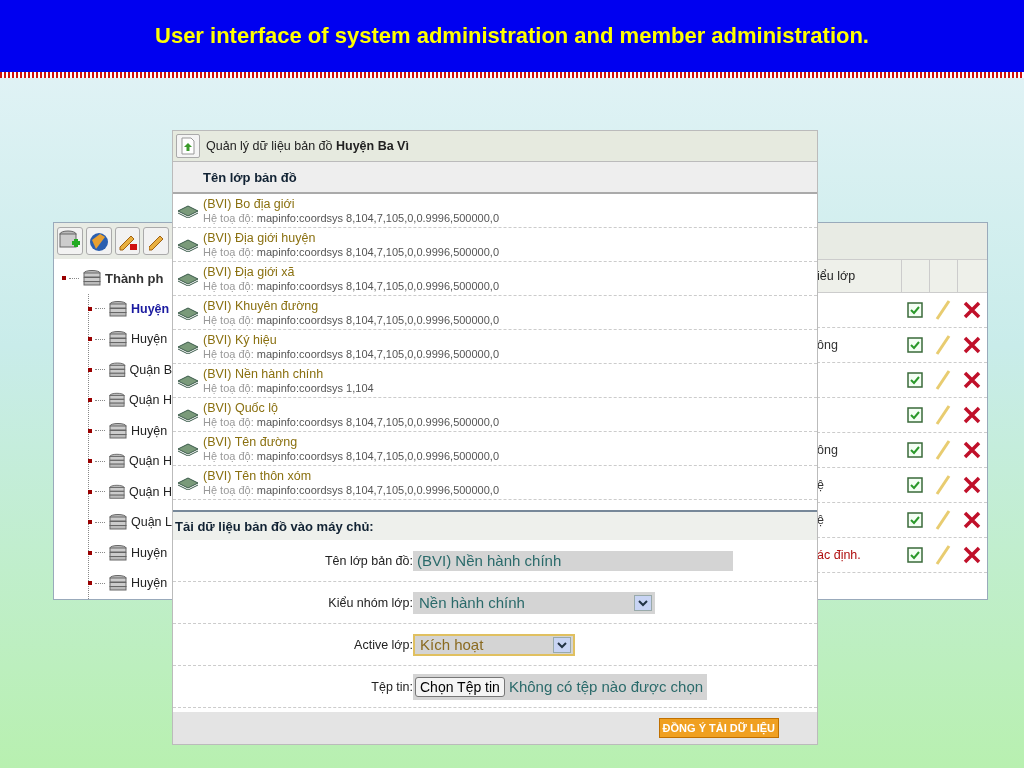 The image size is (1024, 768). Describe the element at coordinates (288, 373) in the screenshot. I see `layer-name: (BVI) Nền hành chính` at that location.